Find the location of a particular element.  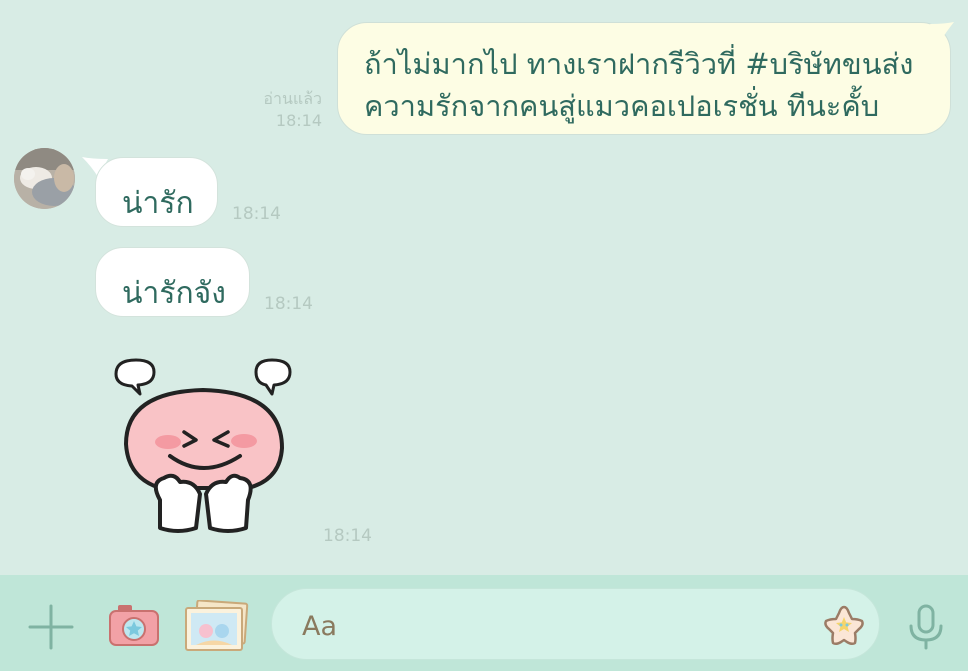

incoming-message-bubble: น่ารัก is located at coordinates (156, 192).